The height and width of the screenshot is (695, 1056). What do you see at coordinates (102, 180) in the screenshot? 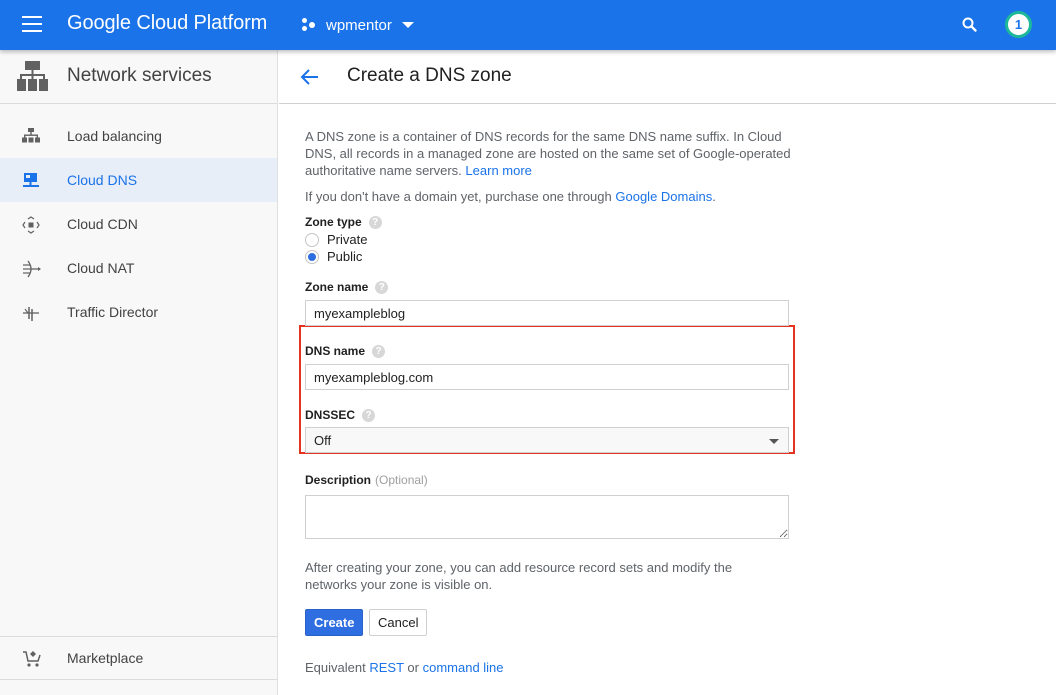
I see `sidebar-item-label: Cloud DNS` at bounding box center [102, 180].